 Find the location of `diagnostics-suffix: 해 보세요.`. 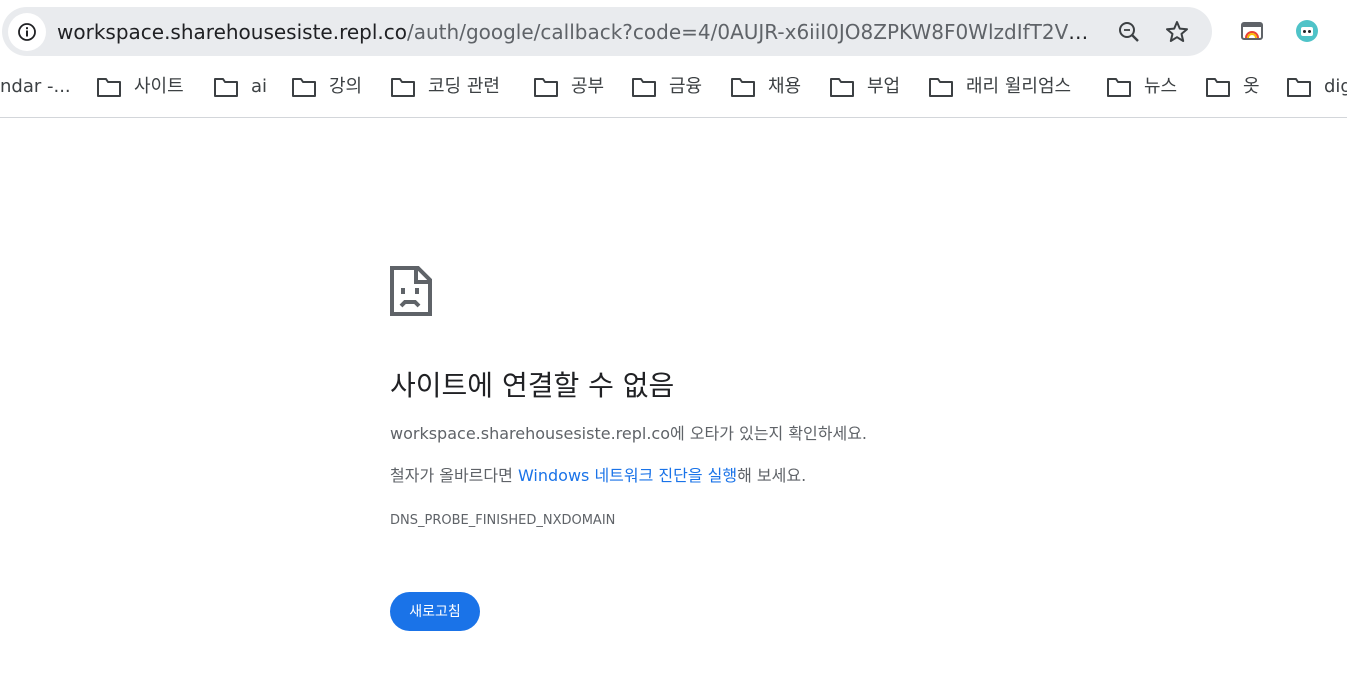

diagnostics-suffix: 해 보세요. is located at coordinates (772, 475).